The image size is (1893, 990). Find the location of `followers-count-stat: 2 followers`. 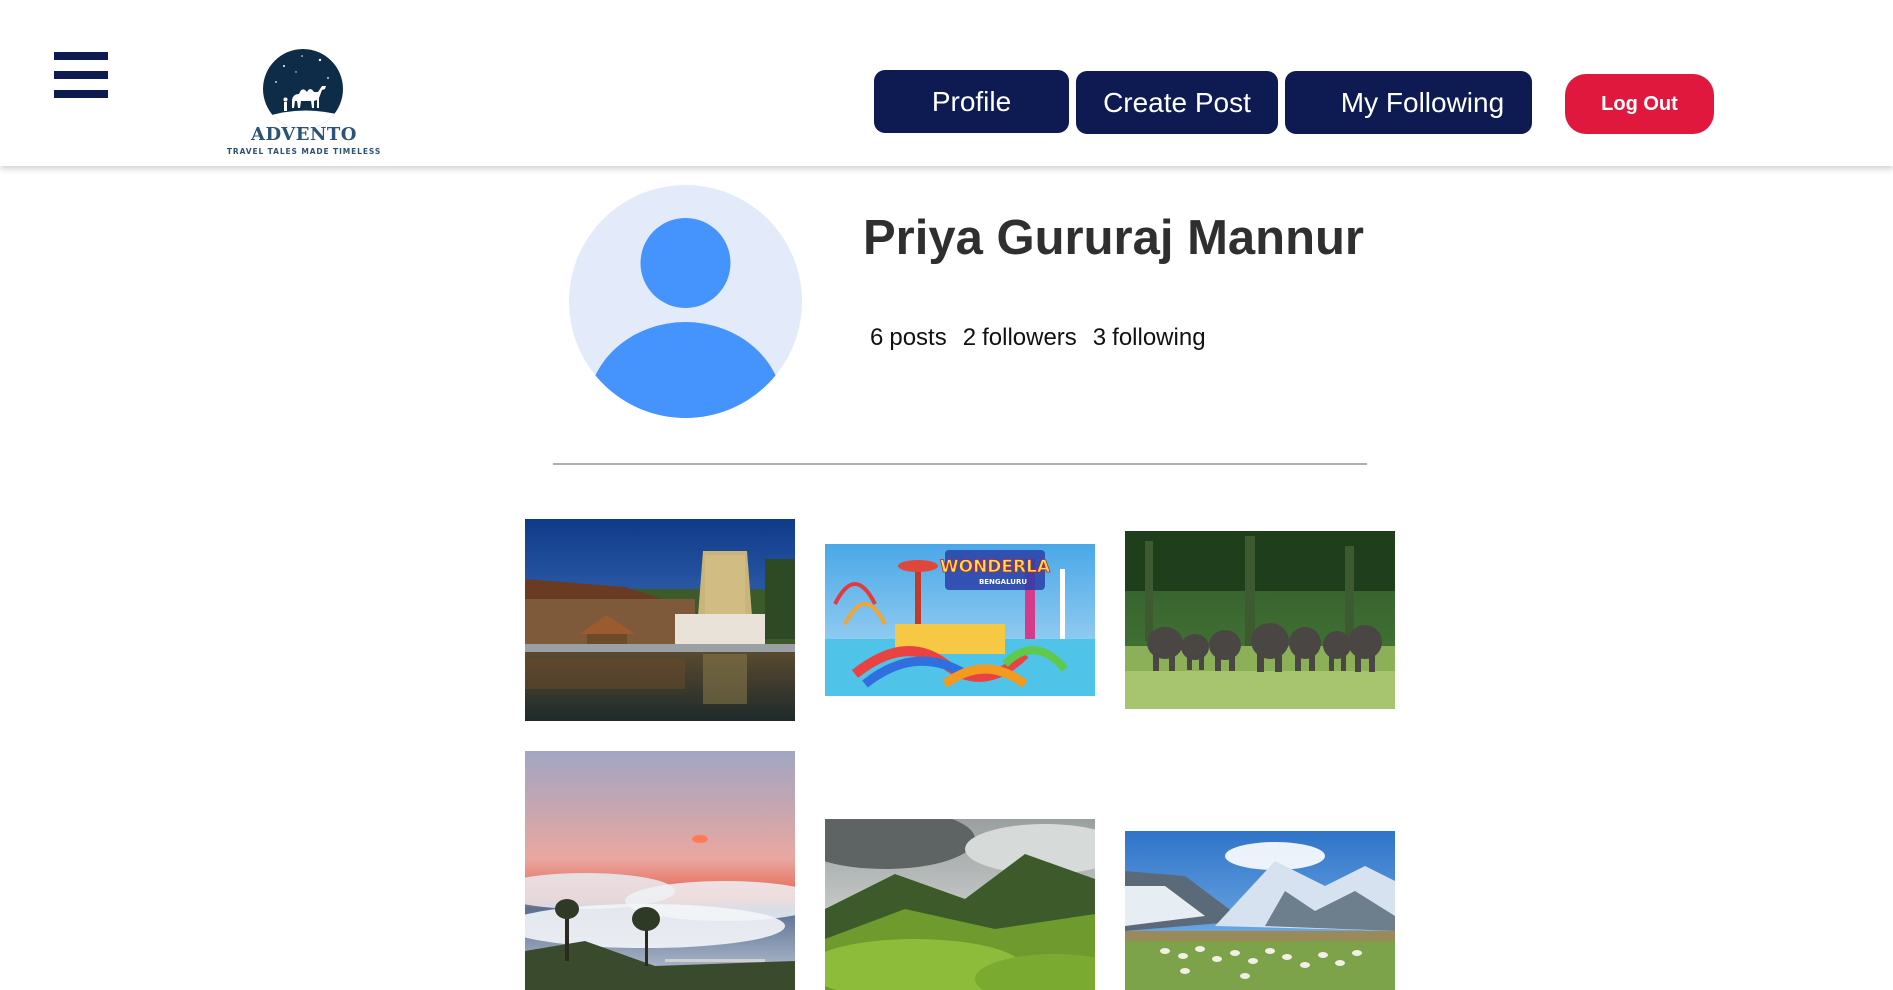

followers-count-stat: 2 followers is located at coordinates (1020, 338).